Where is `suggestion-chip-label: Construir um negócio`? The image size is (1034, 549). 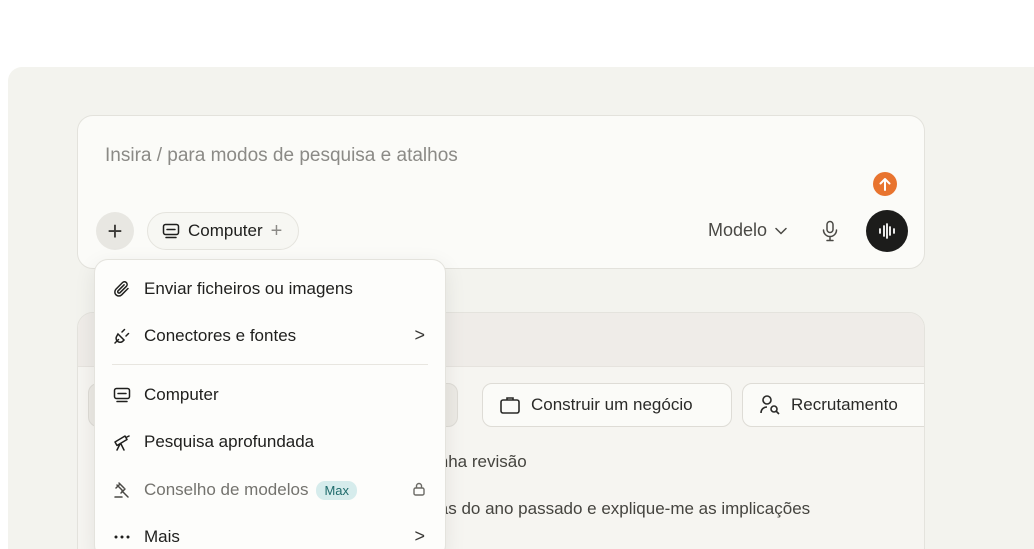 suggestion-chip-label: Construir um negócio is located at coordinates (612, 404).